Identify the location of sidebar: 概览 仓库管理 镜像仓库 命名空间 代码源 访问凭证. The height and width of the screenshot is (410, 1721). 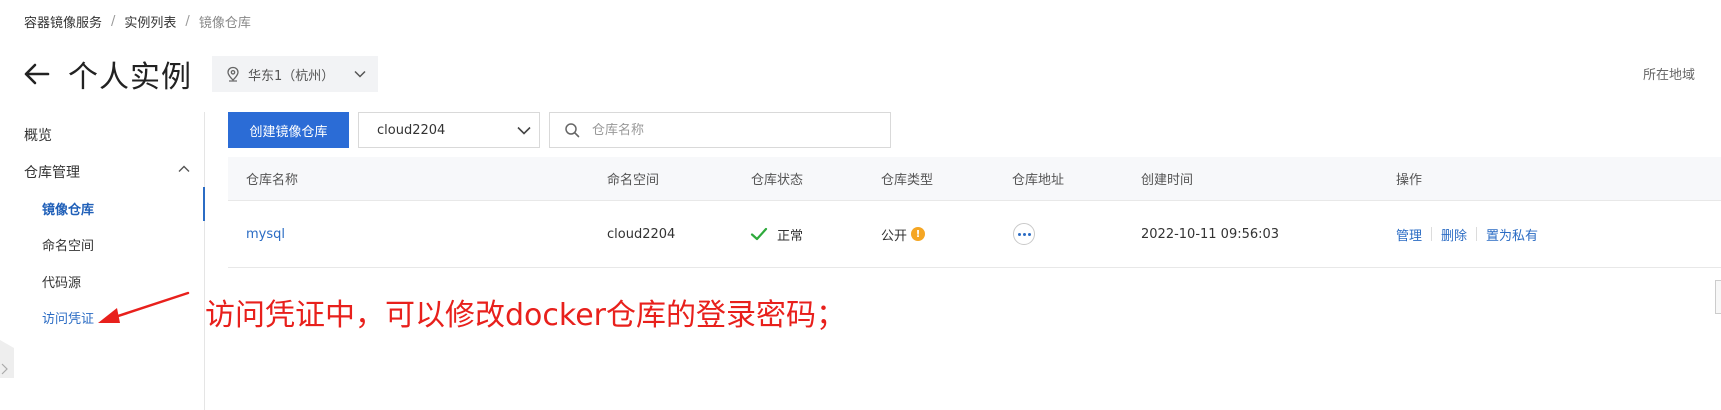
(102, 261).